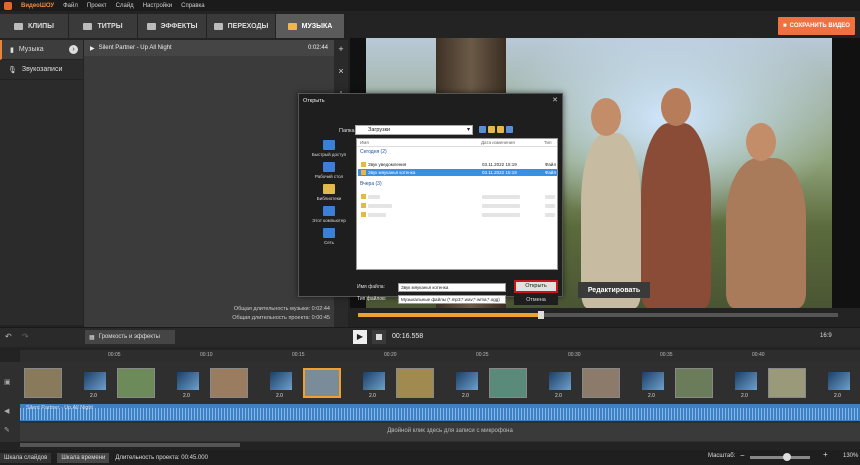 The height and width of the screenshot is (465, 860). I want to click on undo-icon: ↶, so click(8, 336).